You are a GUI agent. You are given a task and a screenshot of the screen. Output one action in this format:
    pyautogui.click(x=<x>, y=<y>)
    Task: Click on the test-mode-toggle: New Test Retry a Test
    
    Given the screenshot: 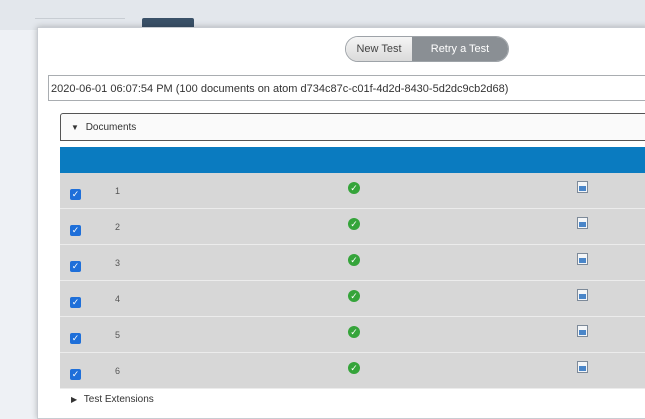 What is the action you would take?
    pyautogui.click(x=427, y=49)
    